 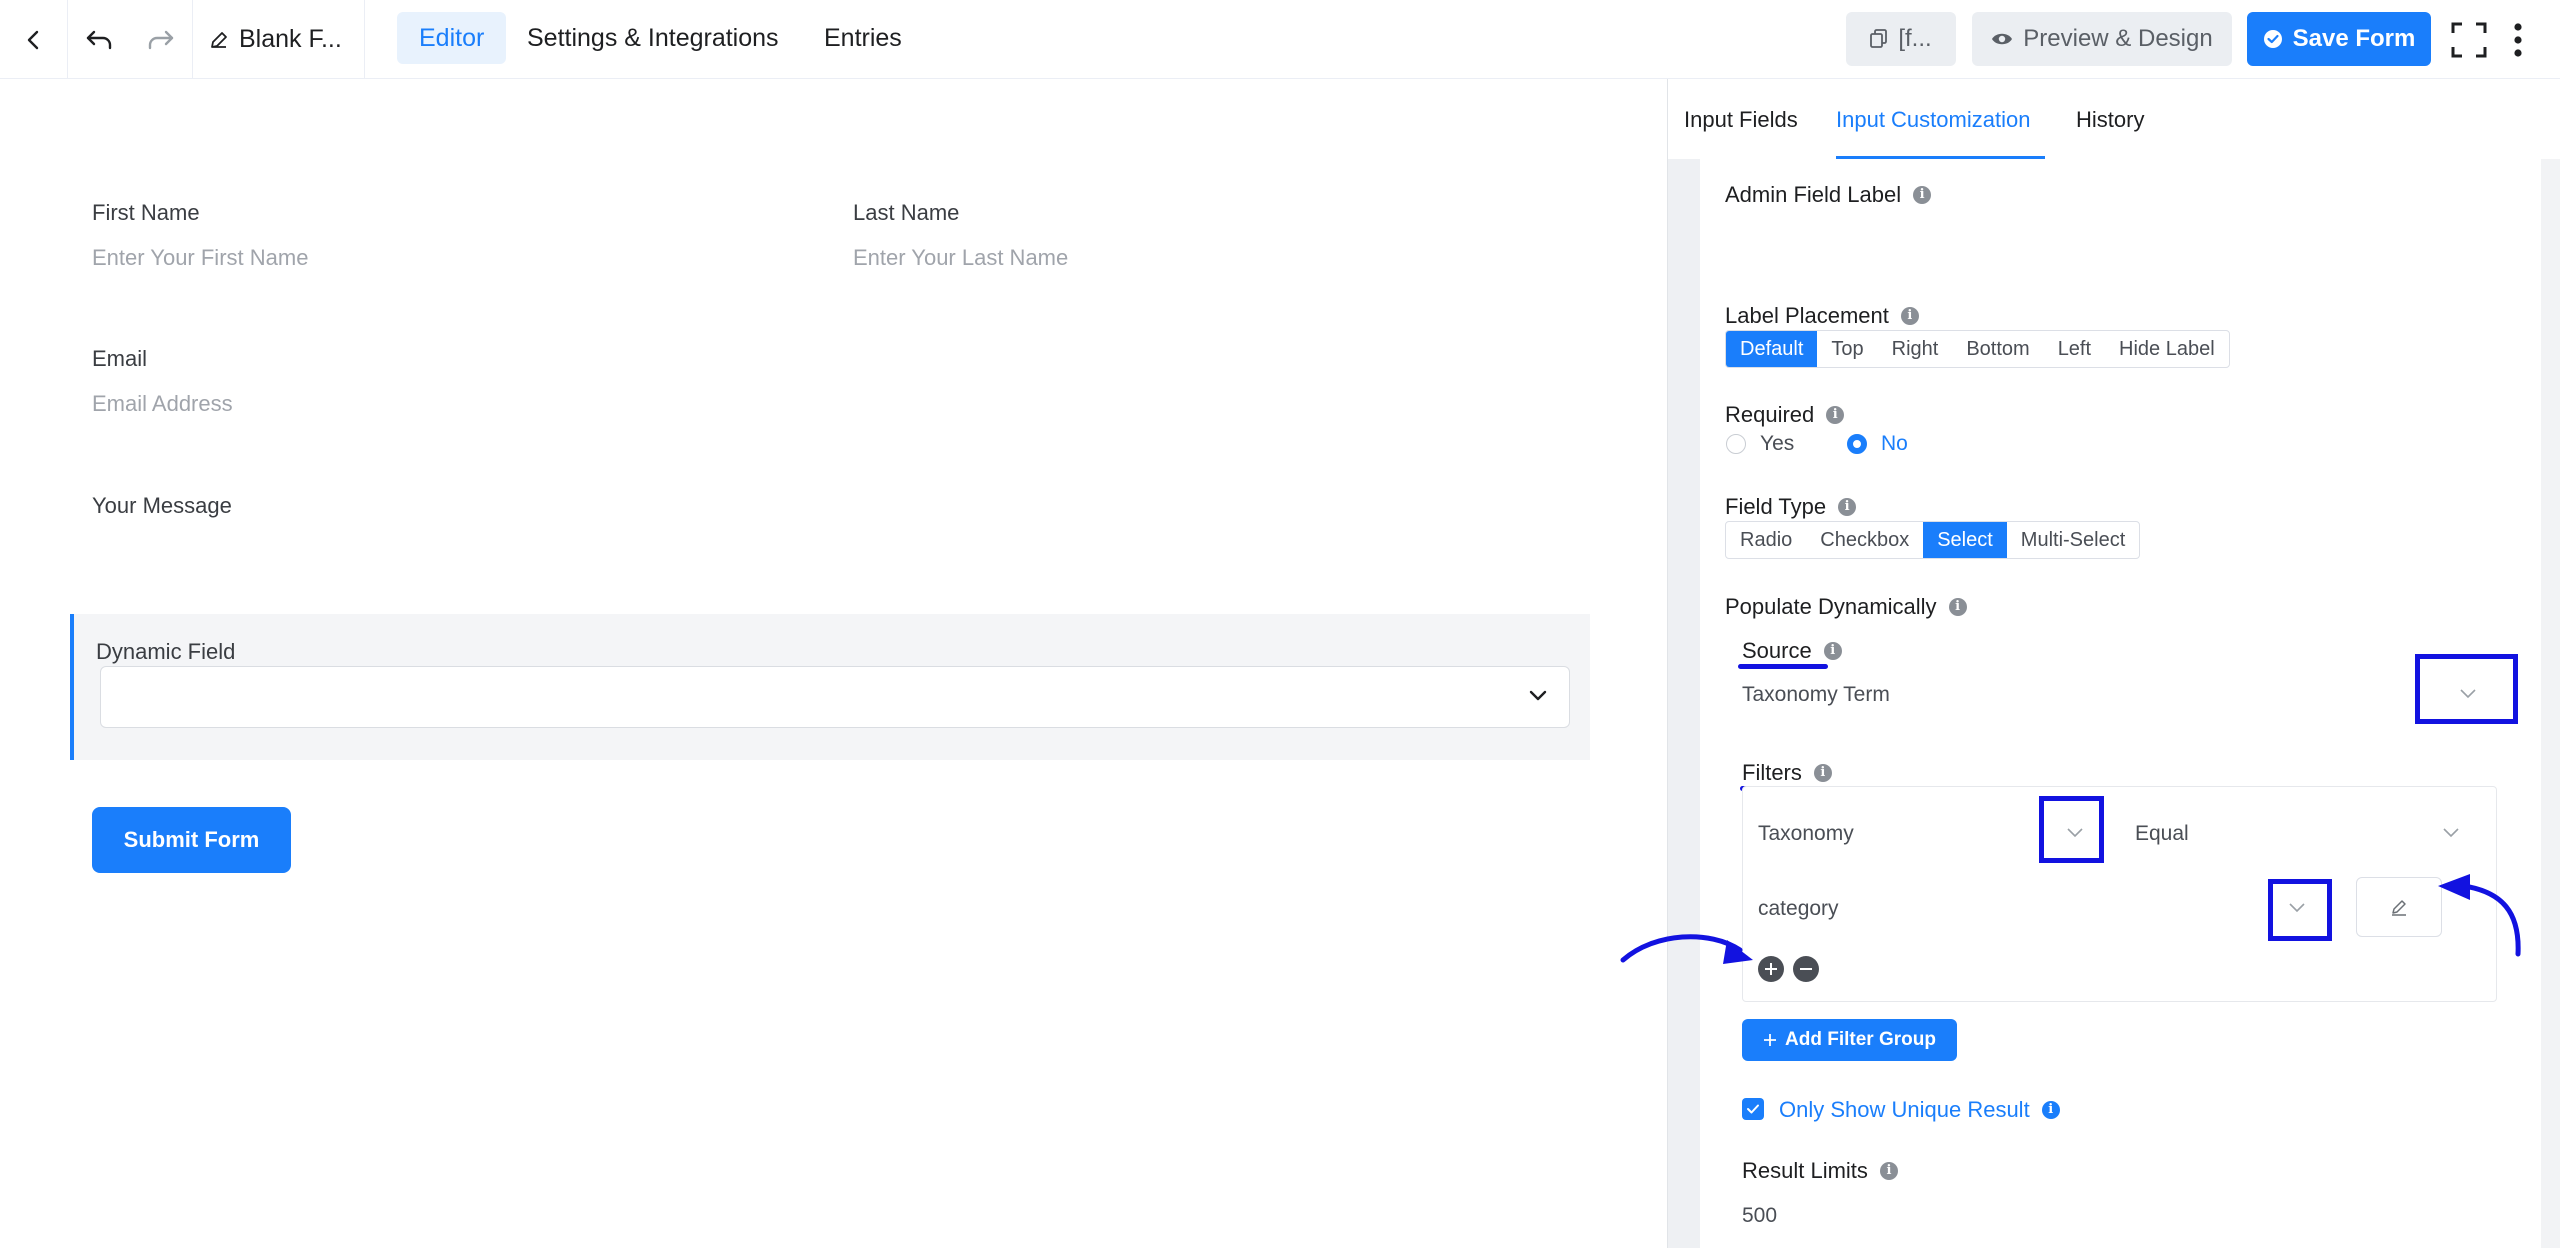 I want to click on tab-settings-integrations: Settings & Integrations, so click(x=653, y=38).